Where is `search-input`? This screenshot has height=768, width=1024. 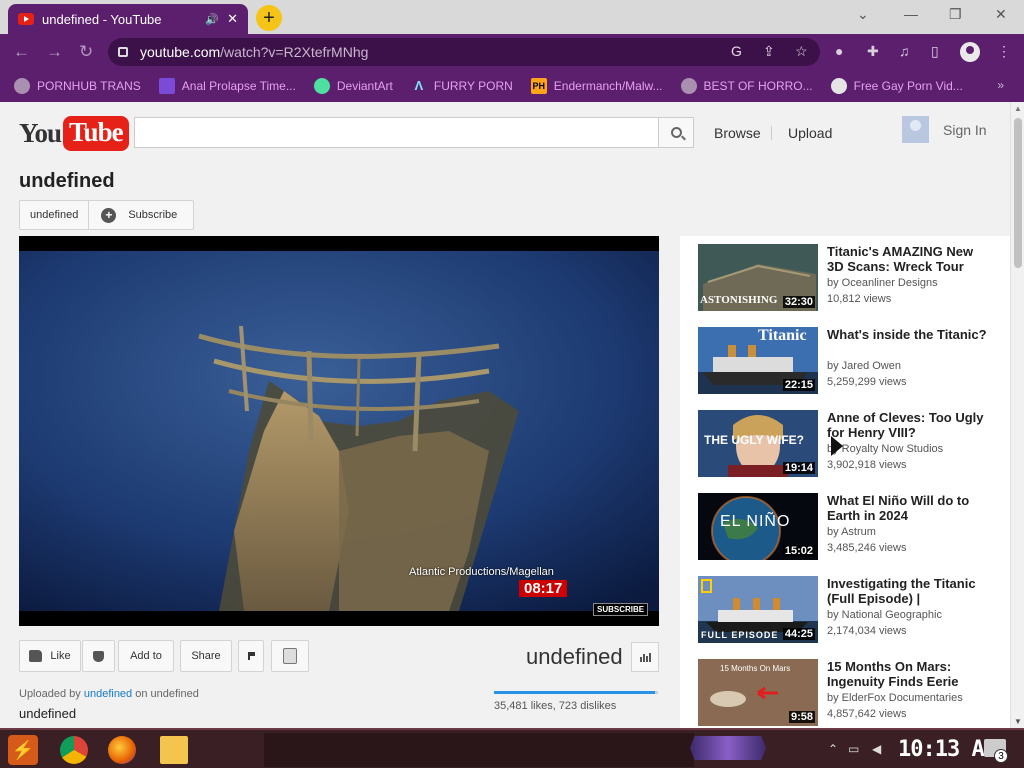
search-input is located at coordinates (396, 132).